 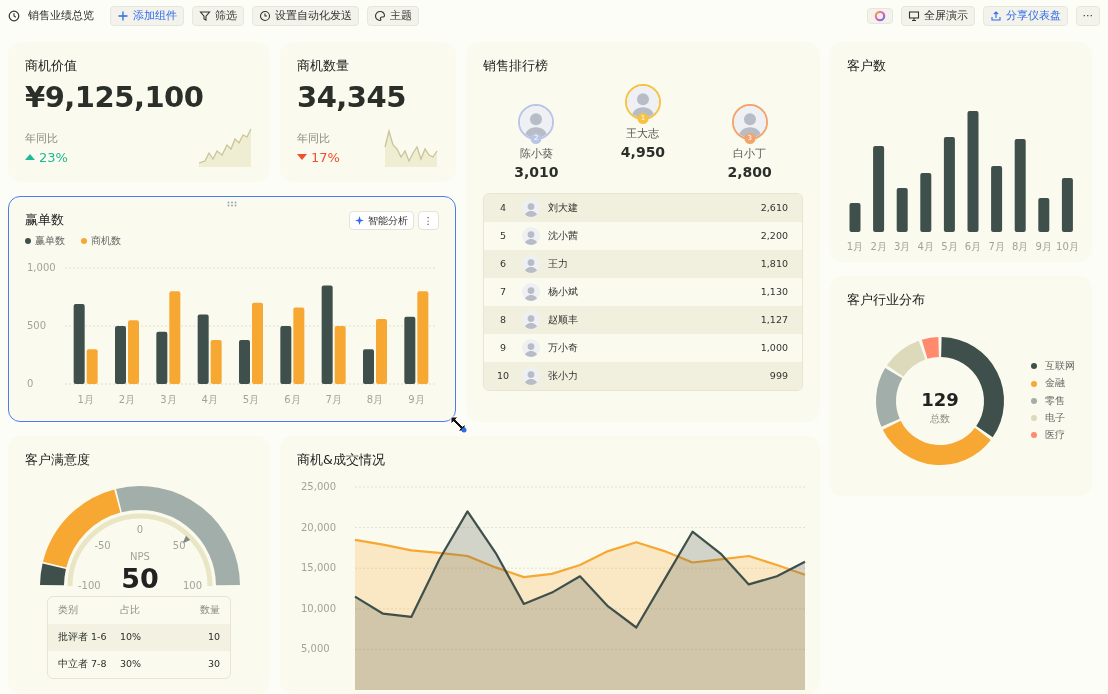 What do you see at coordinates (315, 649) in the screenshot?
I see `axis-label: 5,000` at bounding box center [315, 649].